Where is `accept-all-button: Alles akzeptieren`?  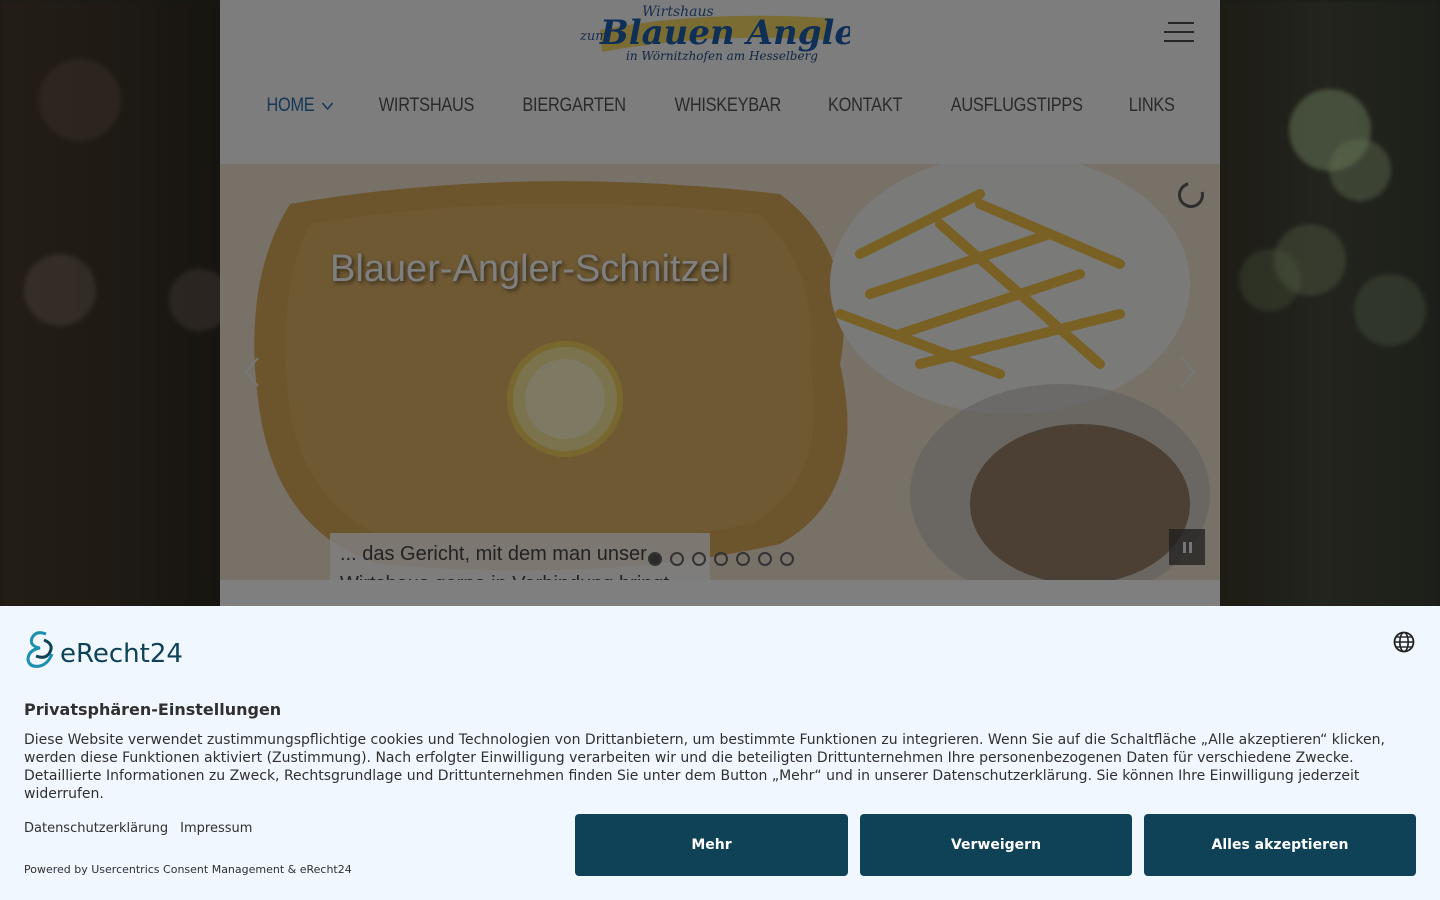
accept-all-button: Alles akzeptieren is located at coordinates (1280, 845).